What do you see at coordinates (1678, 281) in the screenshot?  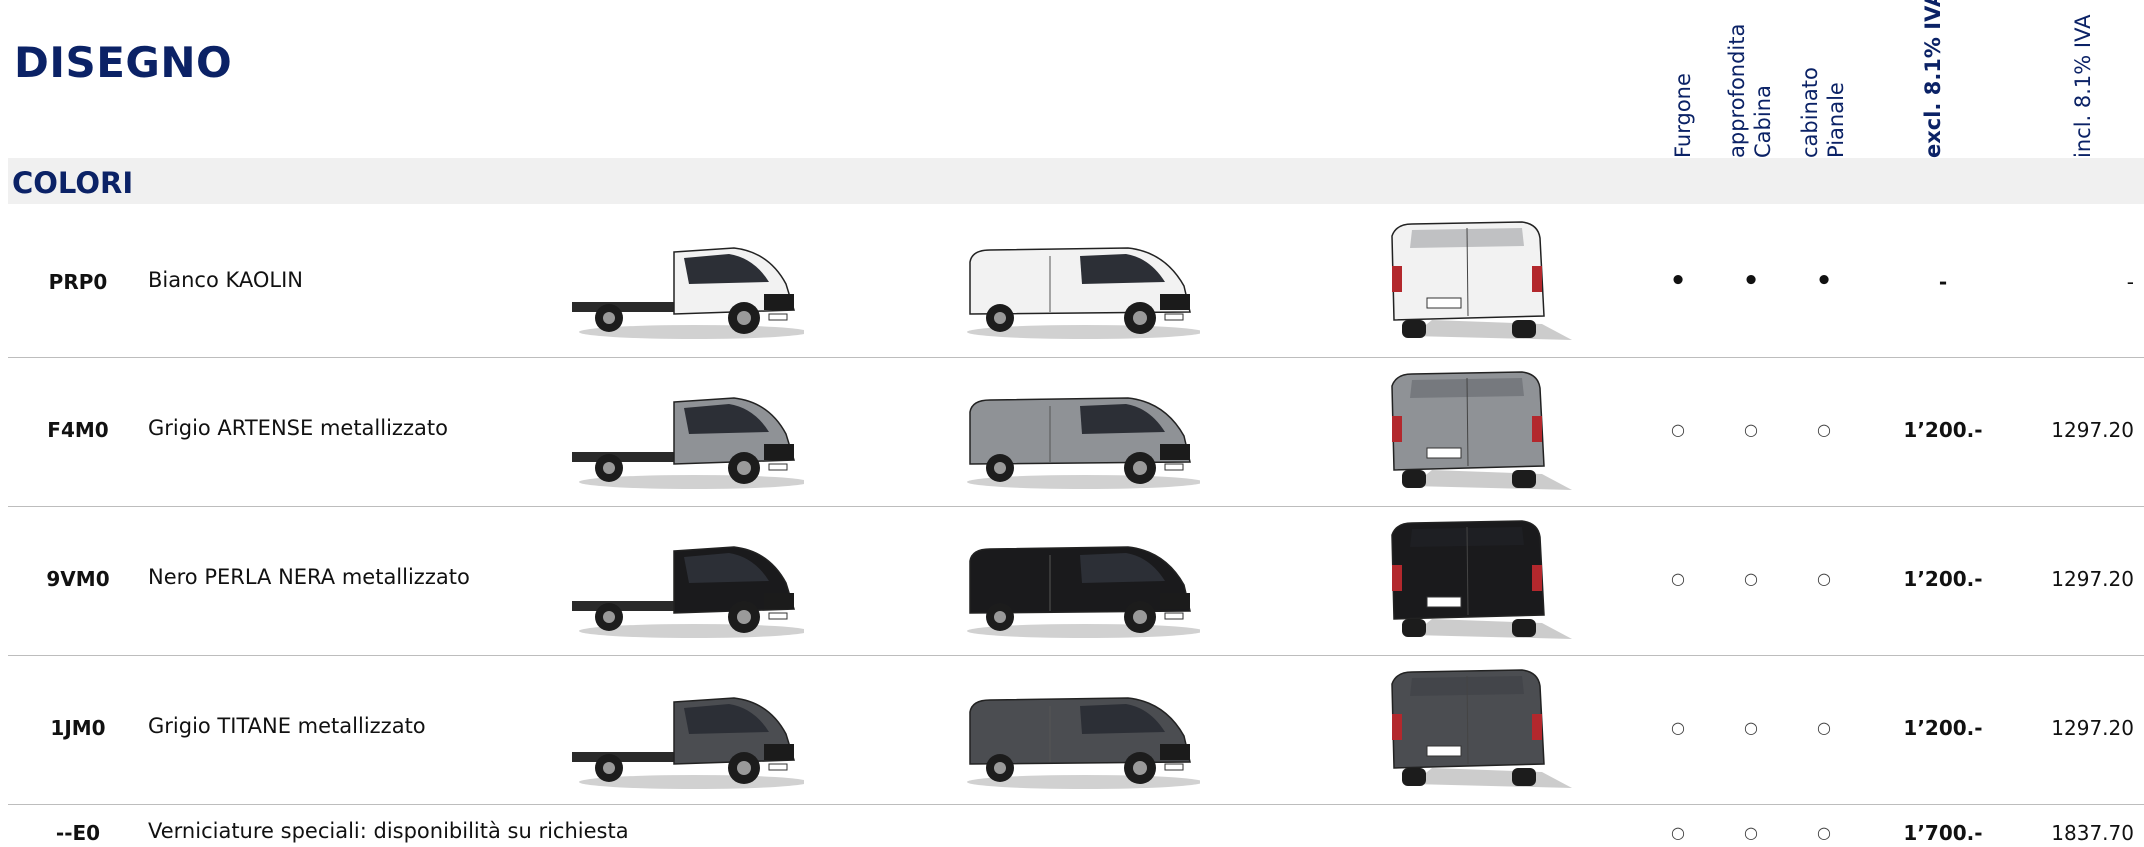 I see `availability-furgone: •` at bounding box center [1678, 281].